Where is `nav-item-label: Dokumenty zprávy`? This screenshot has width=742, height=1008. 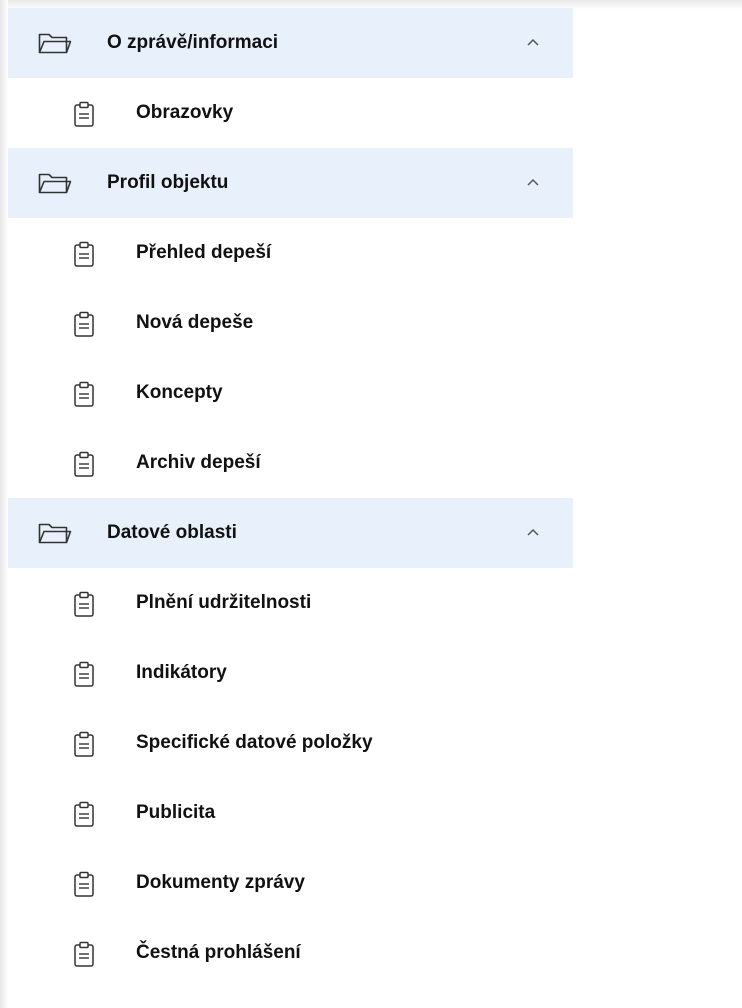 nav-item-label: Dokumenty zprávy is located at coordinates (220, 882).